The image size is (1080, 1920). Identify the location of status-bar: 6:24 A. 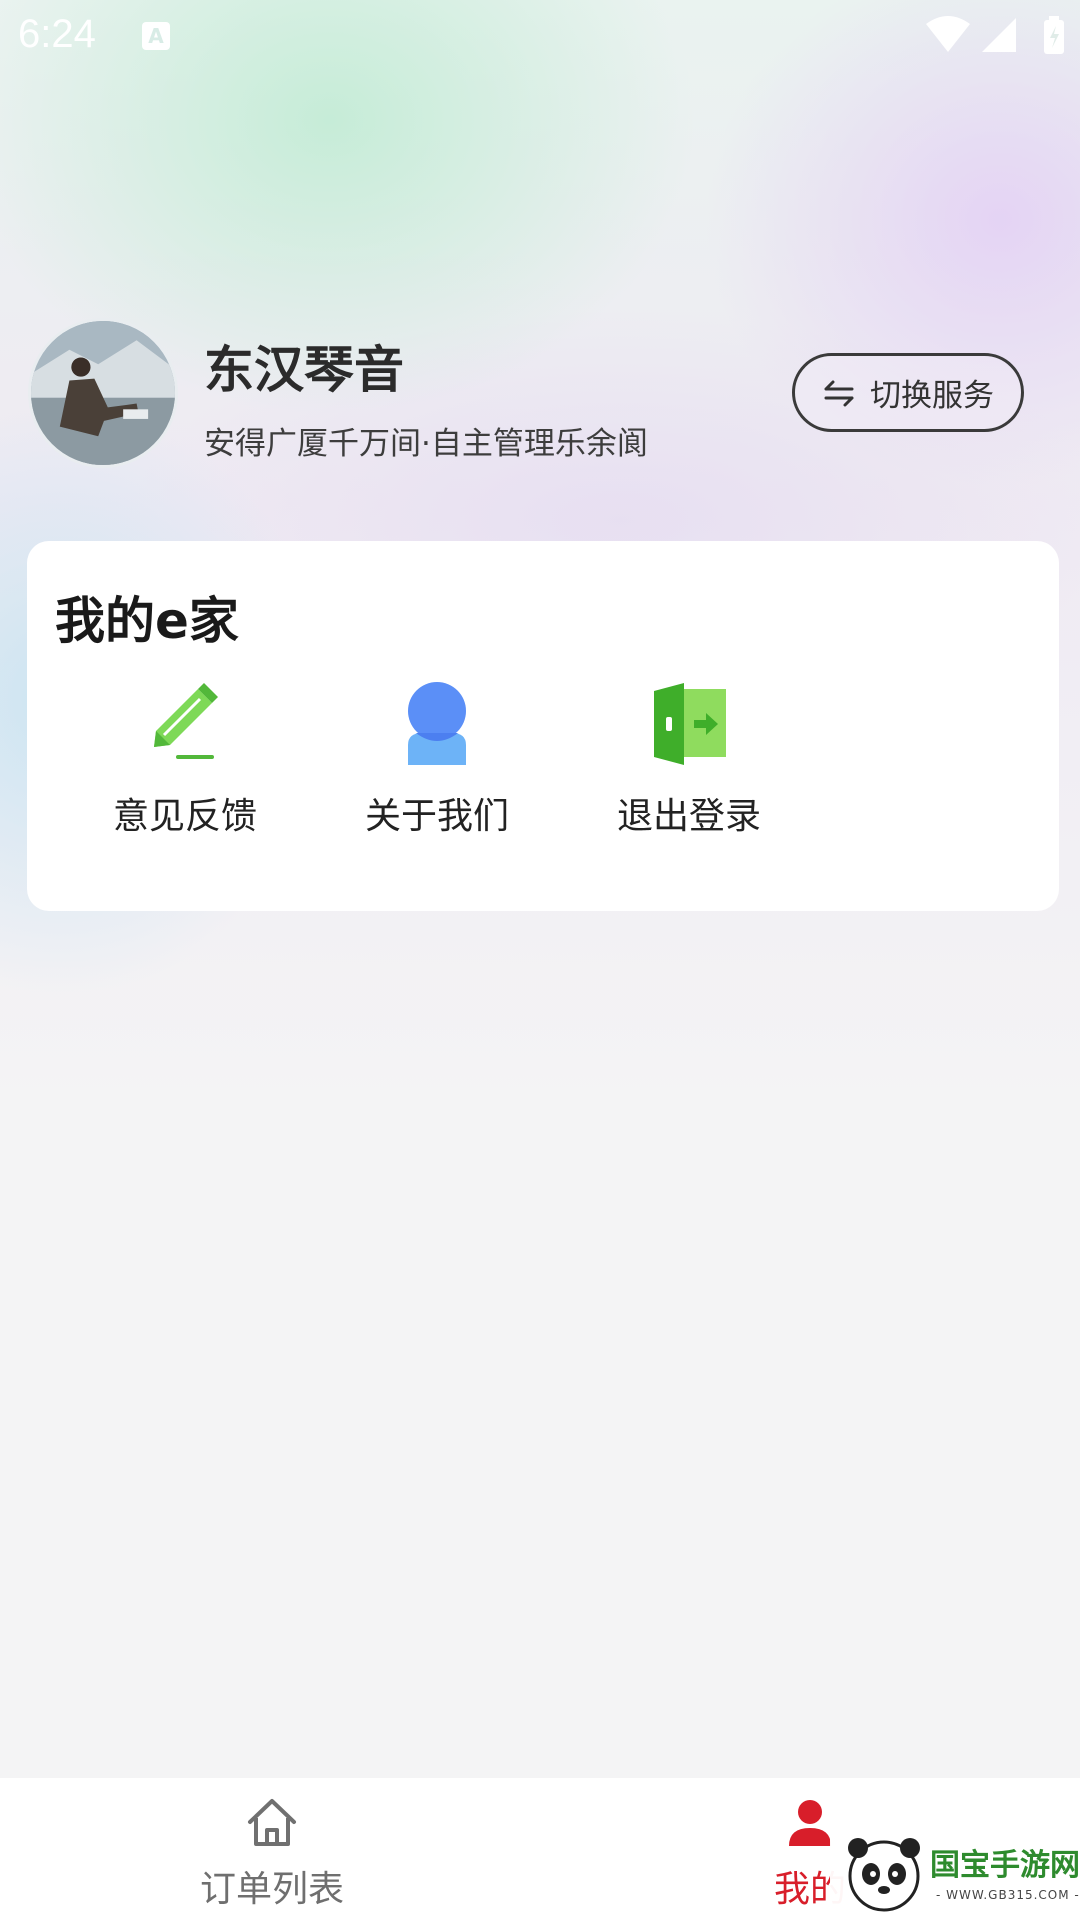
(540, 37).